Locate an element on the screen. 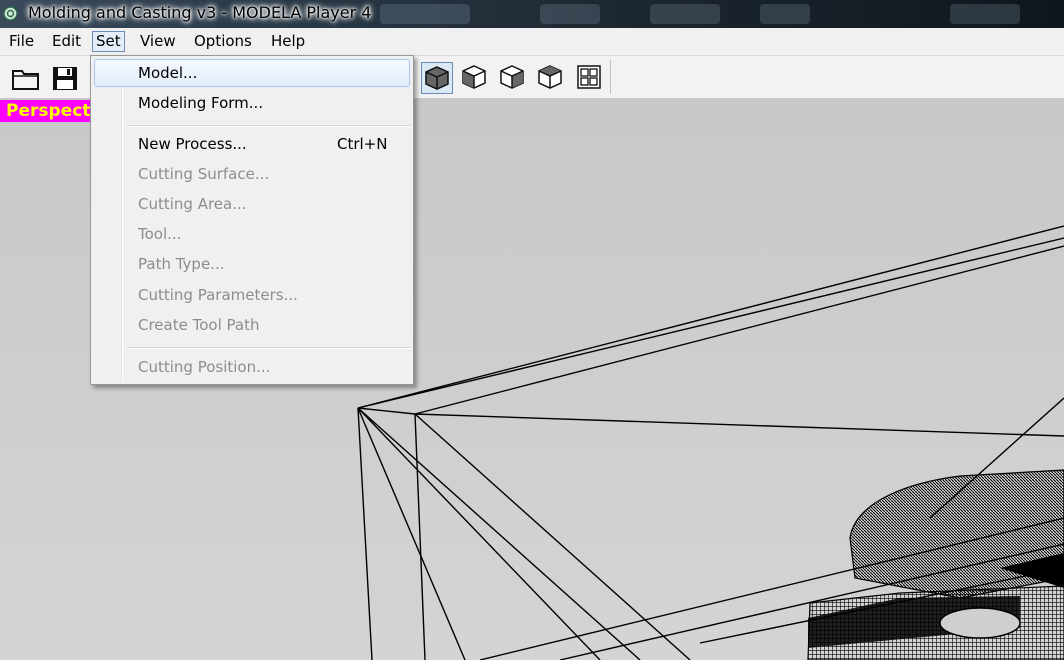  view-quad-layout-icon is located at coordinates (589, 77).